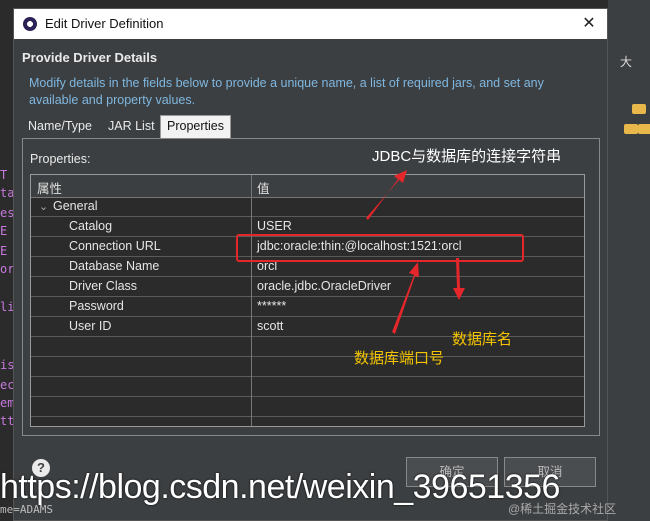  What do you see at coordinates (380, 248) in the screenshot?
I see `connection-url-highlight` at bounding box center [380, 248].